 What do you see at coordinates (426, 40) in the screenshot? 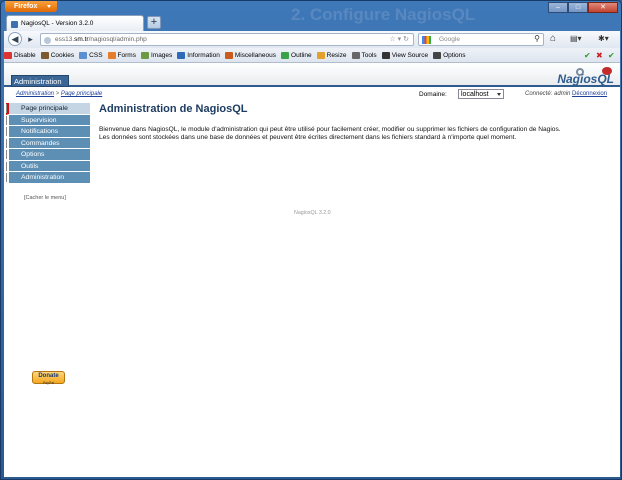
I see `google-icon` at bounding box center [426, 40].